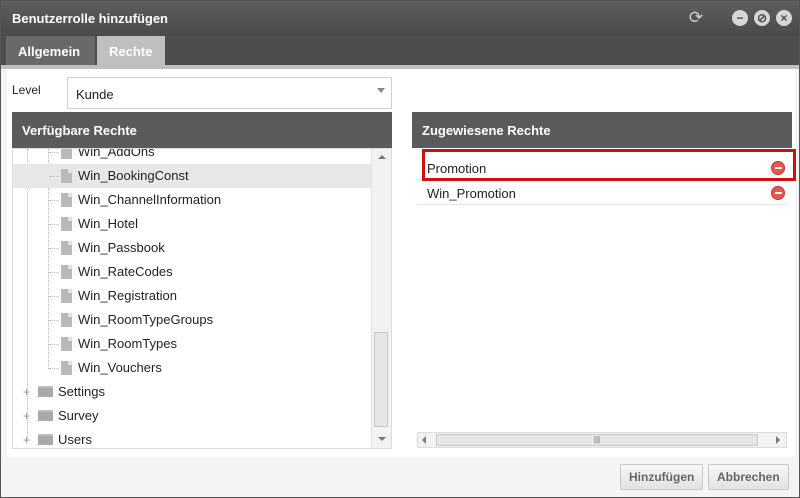  What do you see at coordinates (424, 440) in the screenshot?
I see `scroll-left-icon` at bounding box center [424, 440].